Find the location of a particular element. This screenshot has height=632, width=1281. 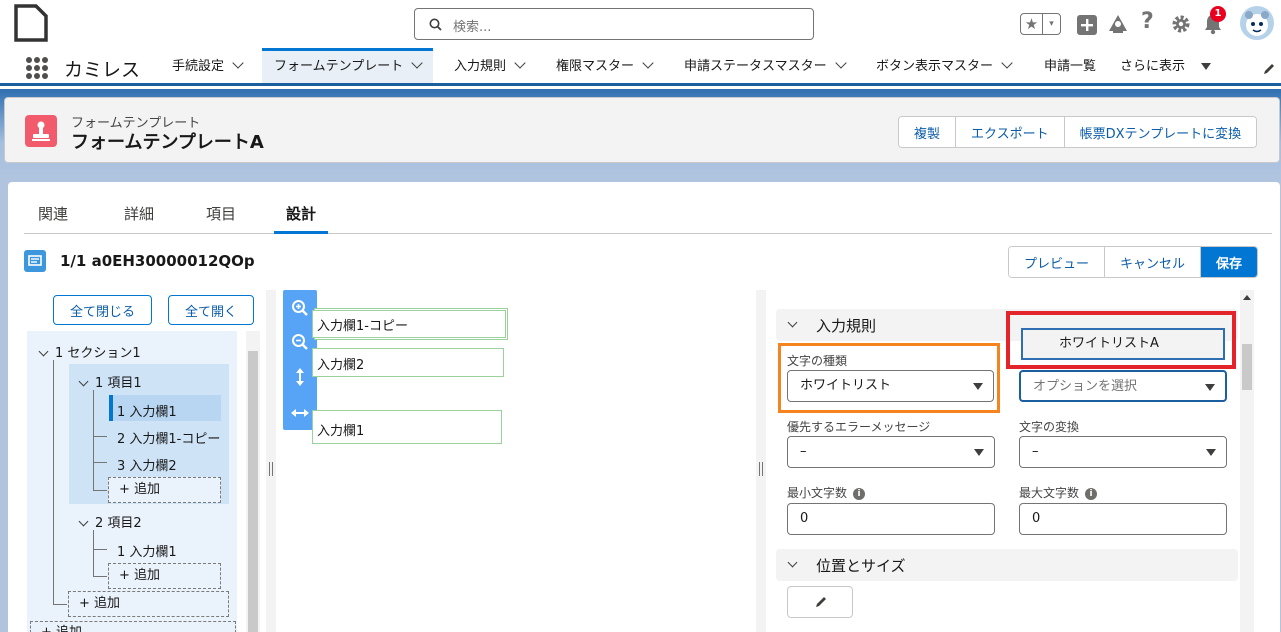

user-avatar is located at coordinates (1257, 23).